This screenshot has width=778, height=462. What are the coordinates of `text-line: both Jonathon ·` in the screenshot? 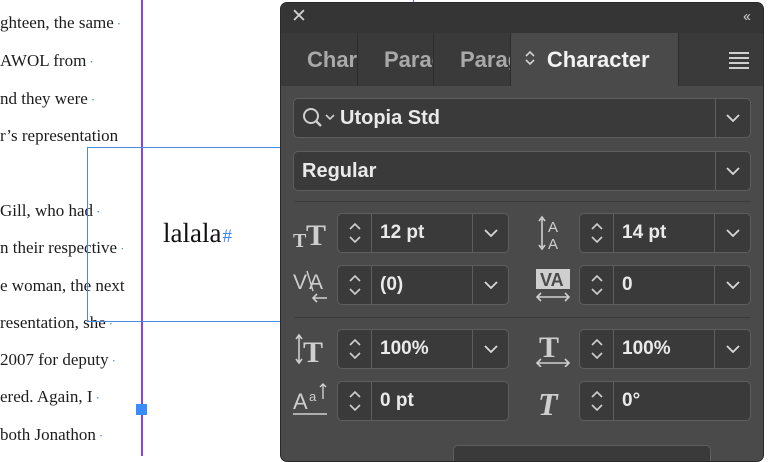 It's located at (52, 434).